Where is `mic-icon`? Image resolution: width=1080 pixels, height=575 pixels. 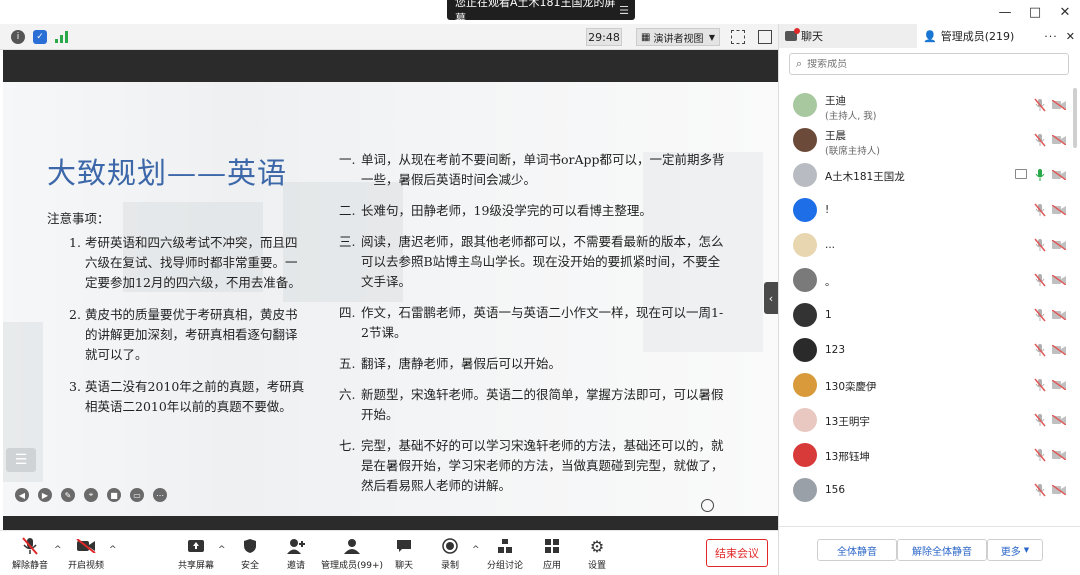
mic-icon is located at coordinates (1040, 175).